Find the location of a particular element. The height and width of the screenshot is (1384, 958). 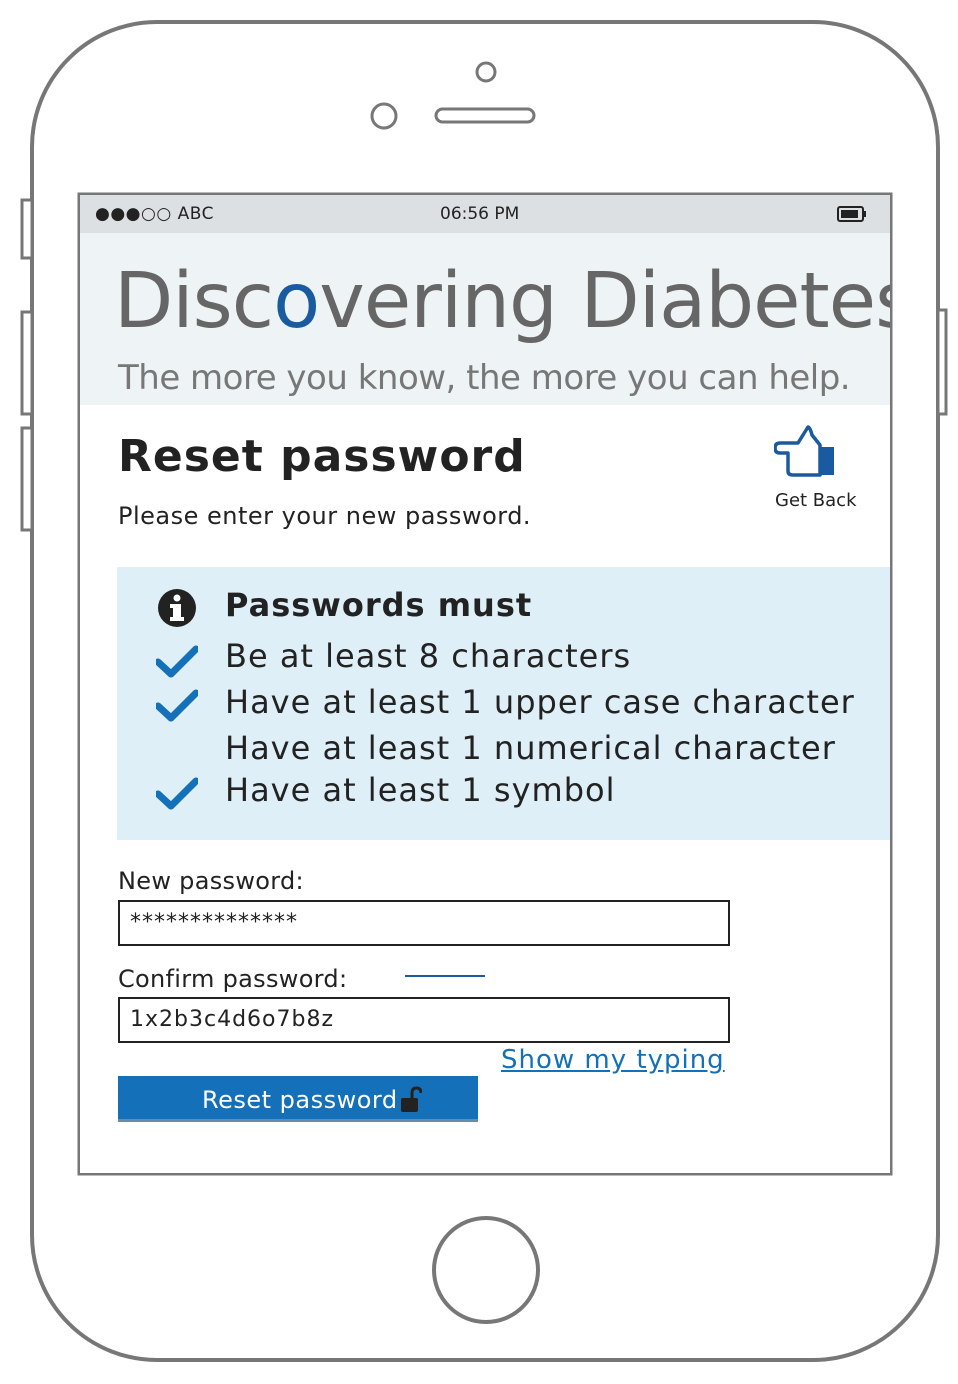

page-subtitle: Please enter your new password. is located at coordinates (325, 516).